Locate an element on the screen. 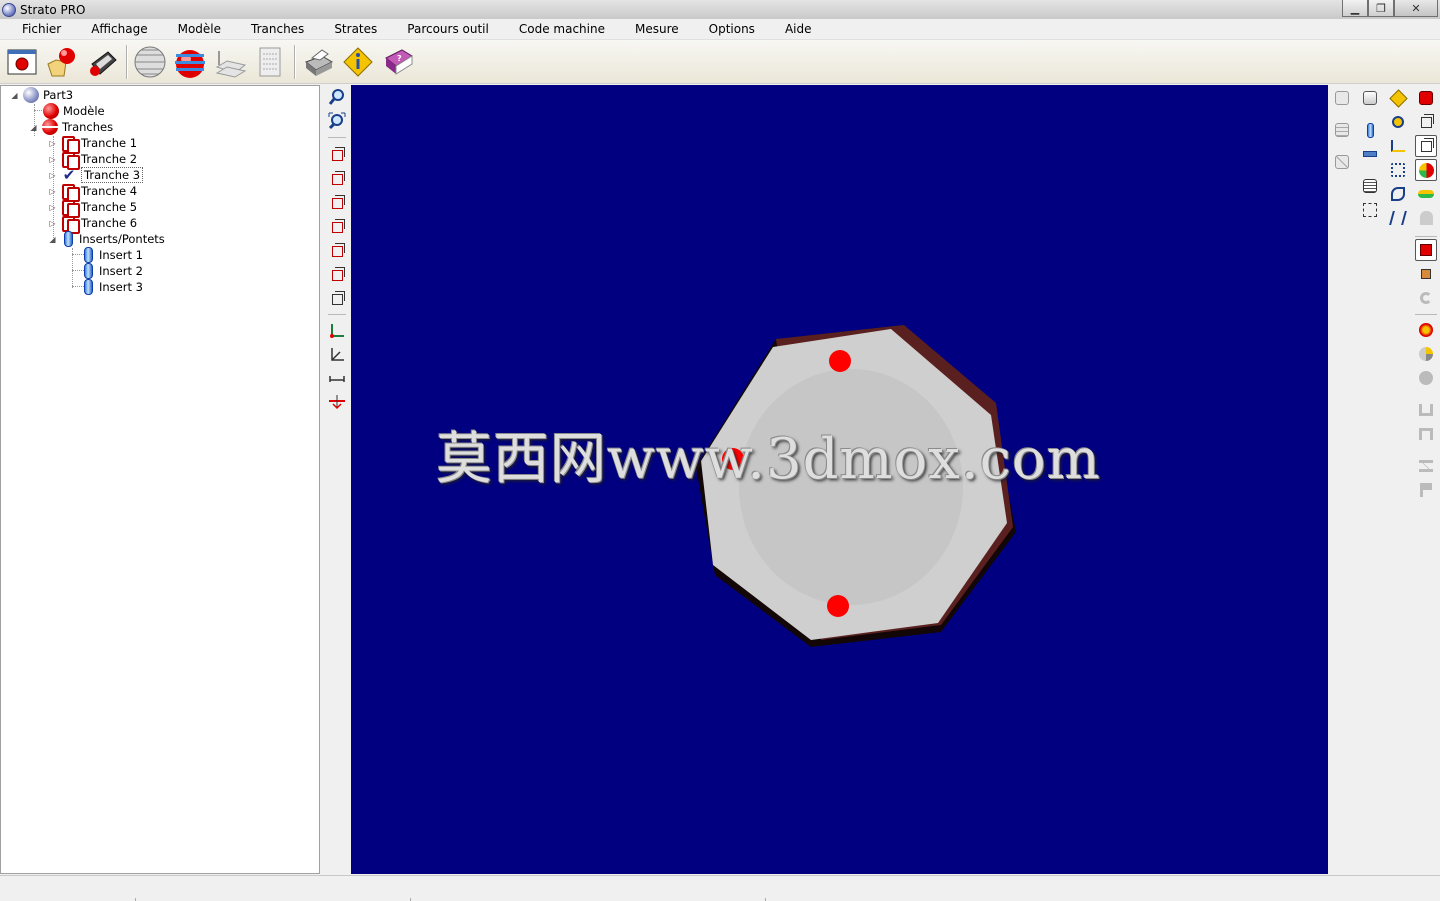 The height and width of the screenshot is (901, 1440). menu-strates: Strates is located at coordinates (355, 29).